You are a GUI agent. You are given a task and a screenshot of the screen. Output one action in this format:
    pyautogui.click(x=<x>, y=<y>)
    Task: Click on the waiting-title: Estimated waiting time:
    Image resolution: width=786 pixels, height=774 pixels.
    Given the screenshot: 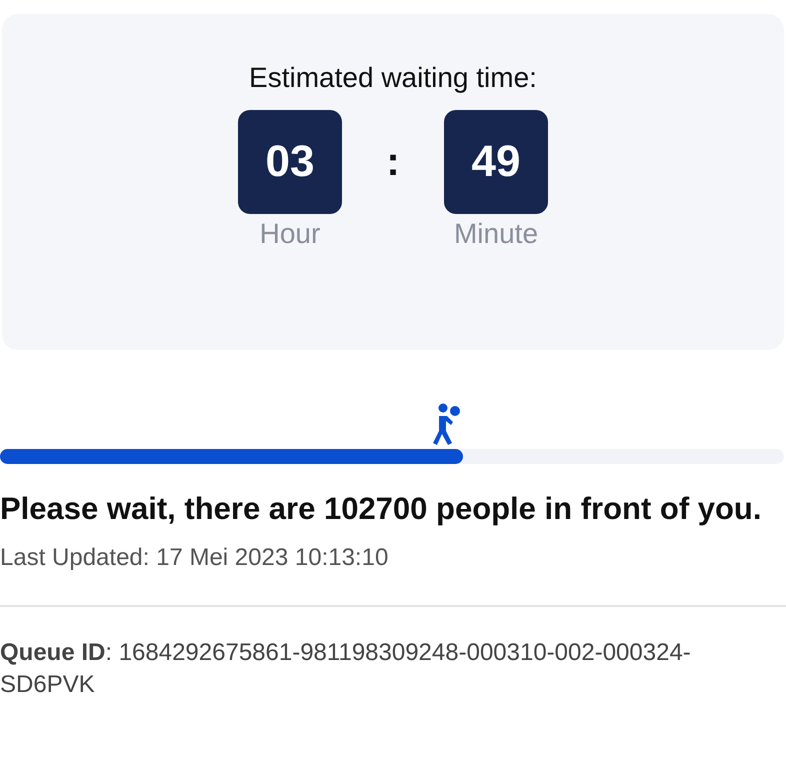 What is the action you would take?
    pyautogui.click(x=393, y=78)
    